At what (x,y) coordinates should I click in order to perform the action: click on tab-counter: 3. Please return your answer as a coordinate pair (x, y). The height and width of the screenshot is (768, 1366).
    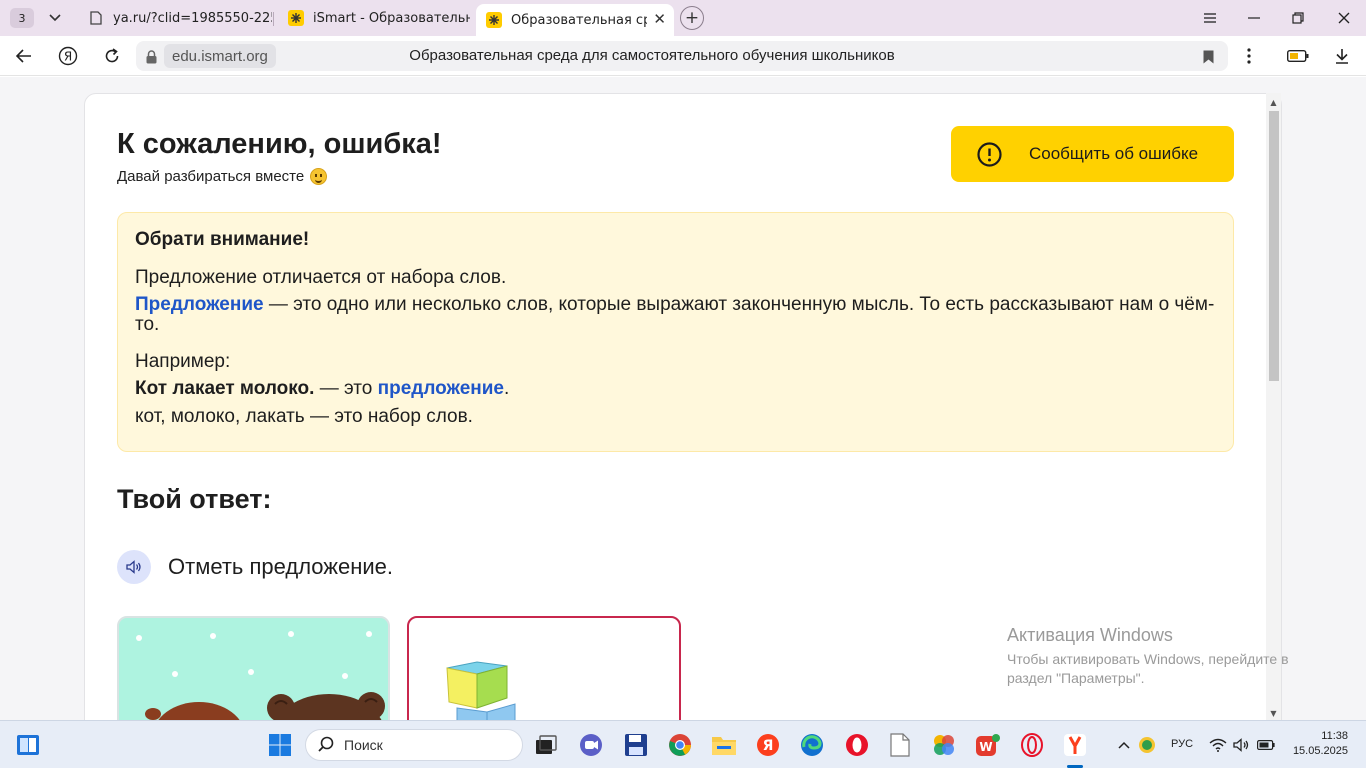
    Looking at the image, I should click on (22, 18).